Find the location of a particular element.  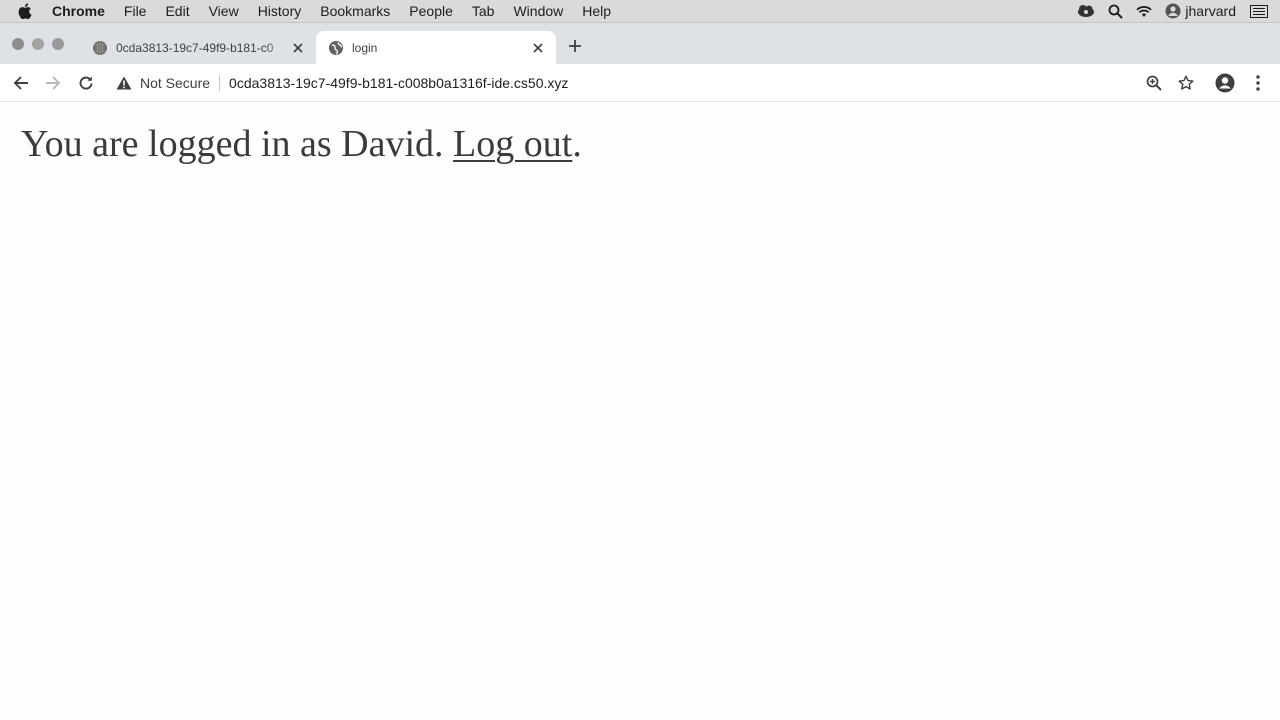

window-controls is located at coordinates (38, 44).